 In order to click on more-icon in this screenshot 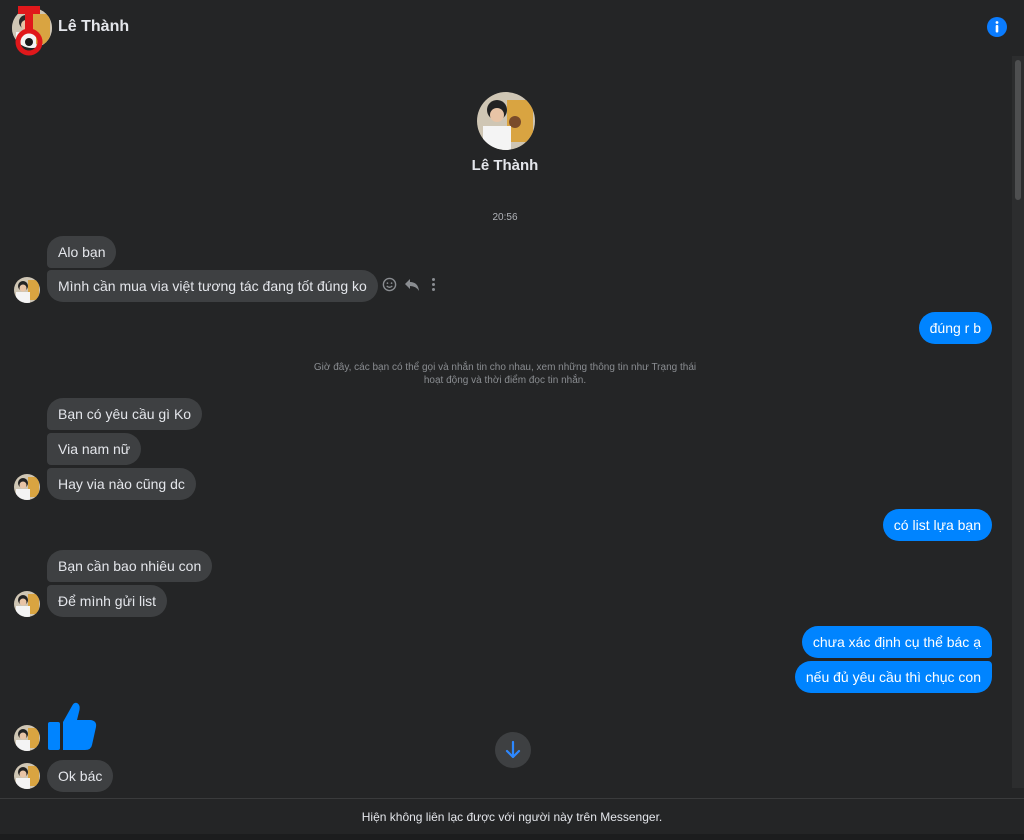, I will do `click(433, 287)`.